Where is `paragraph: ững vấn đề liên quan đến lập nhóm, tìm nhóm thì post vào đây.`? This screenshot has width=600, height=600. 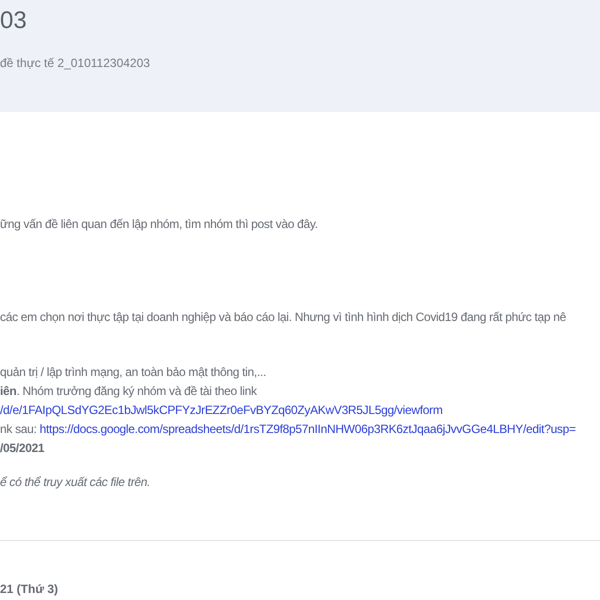 paragraph: ững vấn đề liên quan đến lập nhóm, tìm nhóm thì post vào đây. is located at coordinates (159, 224).